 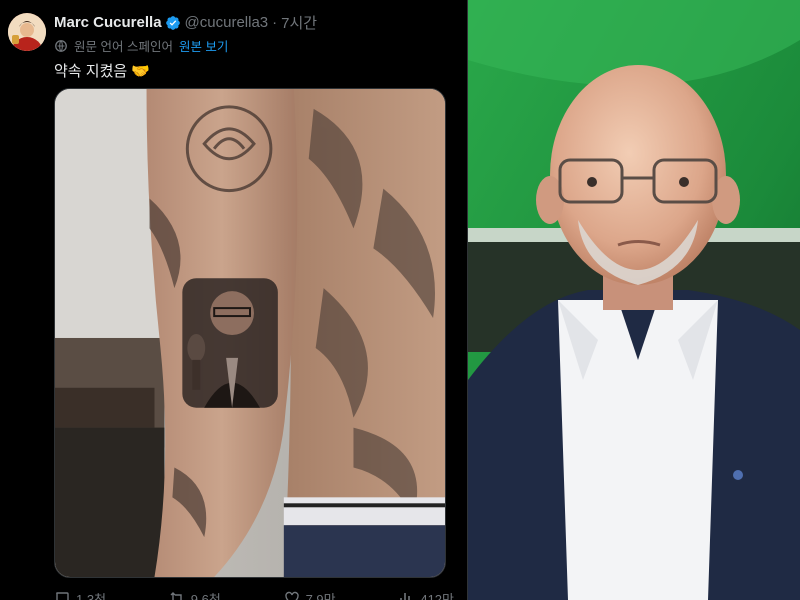 I want to click on verified-badge-icon, so click(x=173, y=23).